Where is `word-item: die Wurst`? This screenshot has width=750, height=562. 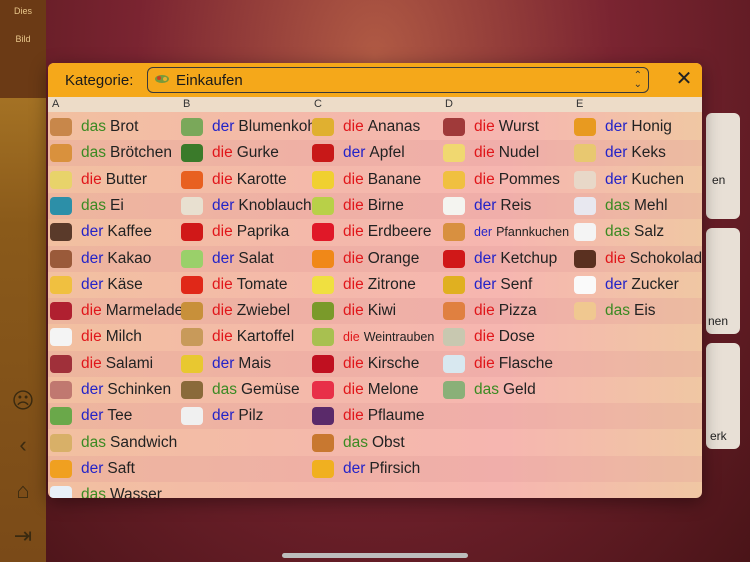
word-item: die Wurst is located at coordinates (491, 127).